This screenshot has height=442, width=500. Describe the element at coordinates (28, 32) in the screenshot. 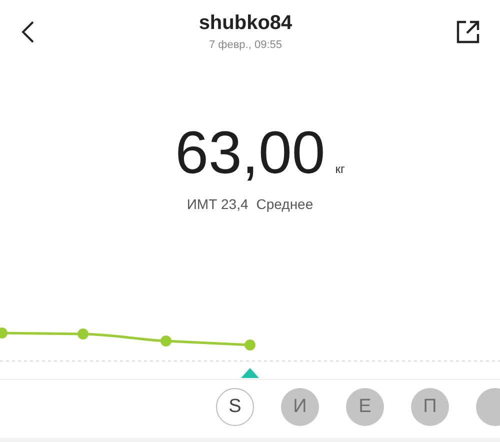

I see `back-icon` at that location.